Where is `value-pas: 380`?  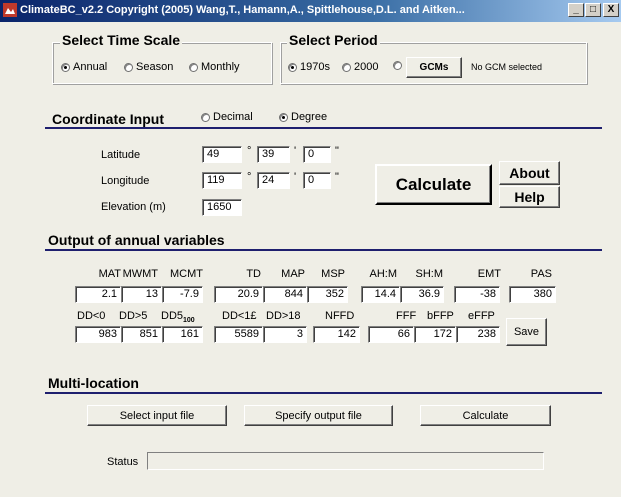 value-pas: 380 is located at coordinates (532, 294).